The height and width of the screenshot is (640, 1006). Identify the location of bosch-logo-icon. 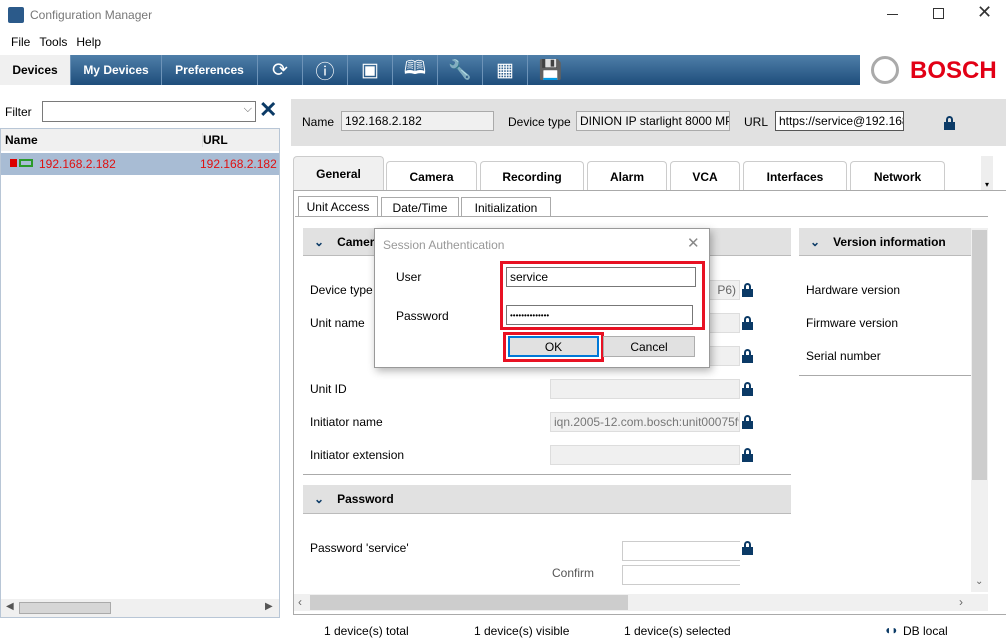
(885, 70).